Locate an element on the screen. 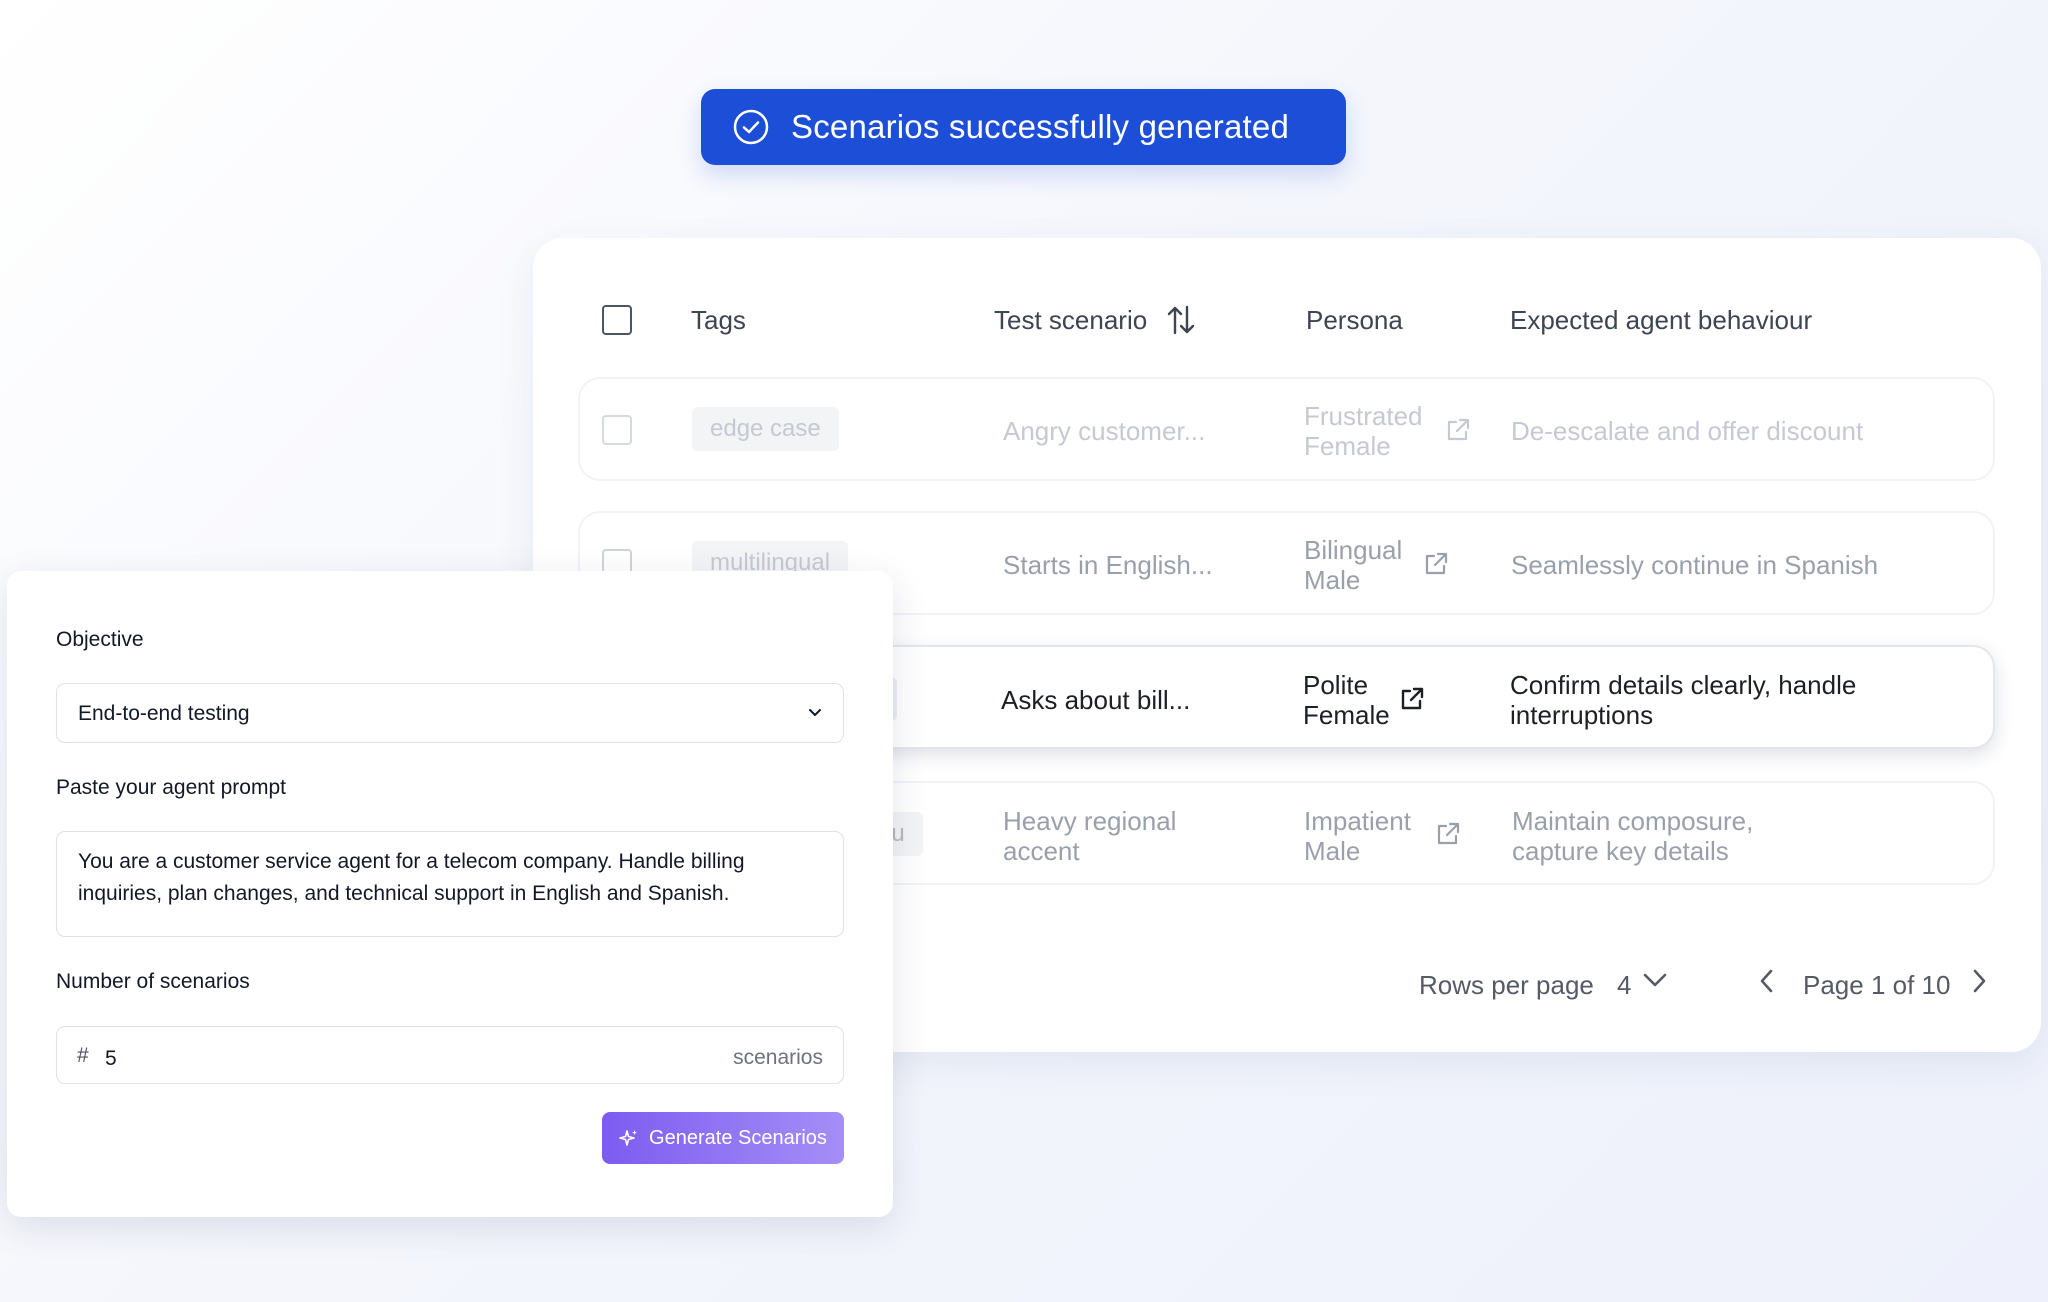 The height and width of the screenshot is (1302, 2048). persona-cell: Frustrated Female is located at coordinates (1363, 431).